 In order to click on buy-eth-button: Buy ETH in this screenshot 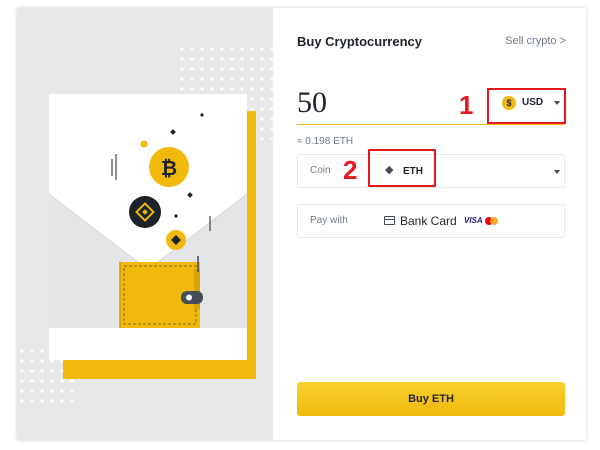, I will do `click(431, 399)`.